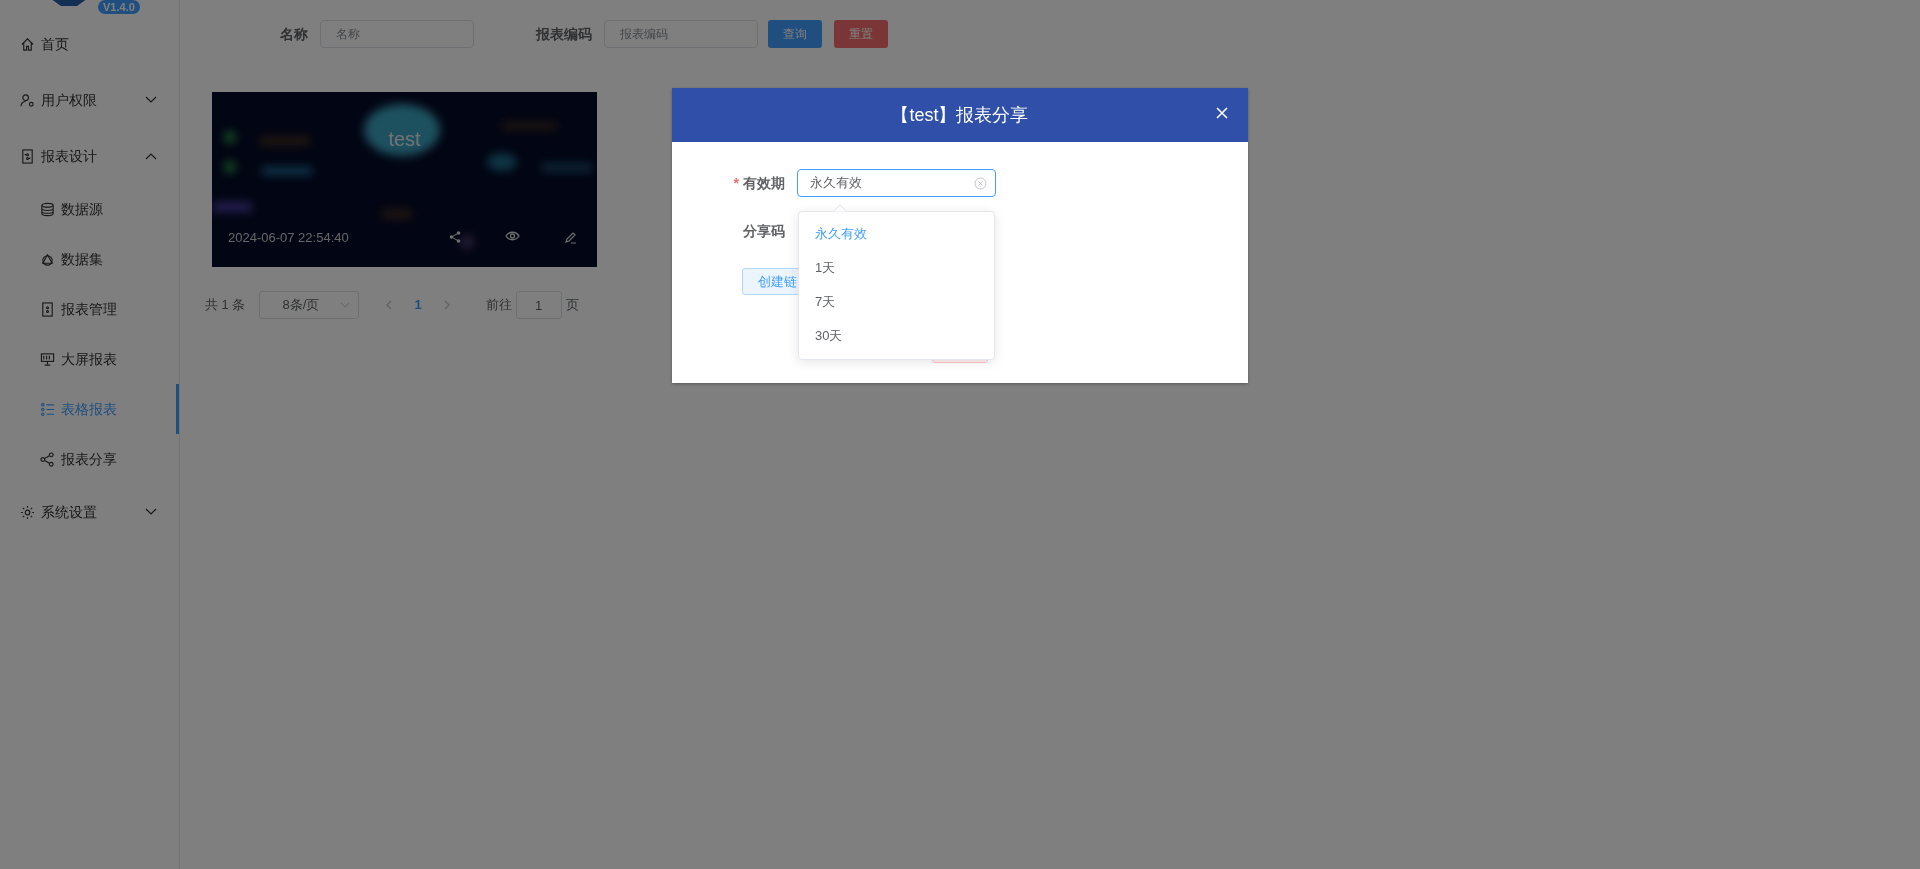  What do you see at coordinates (89, 259) in the screenshot?
I see `submenu-item: 数据集` at bounding box center [89, 259].